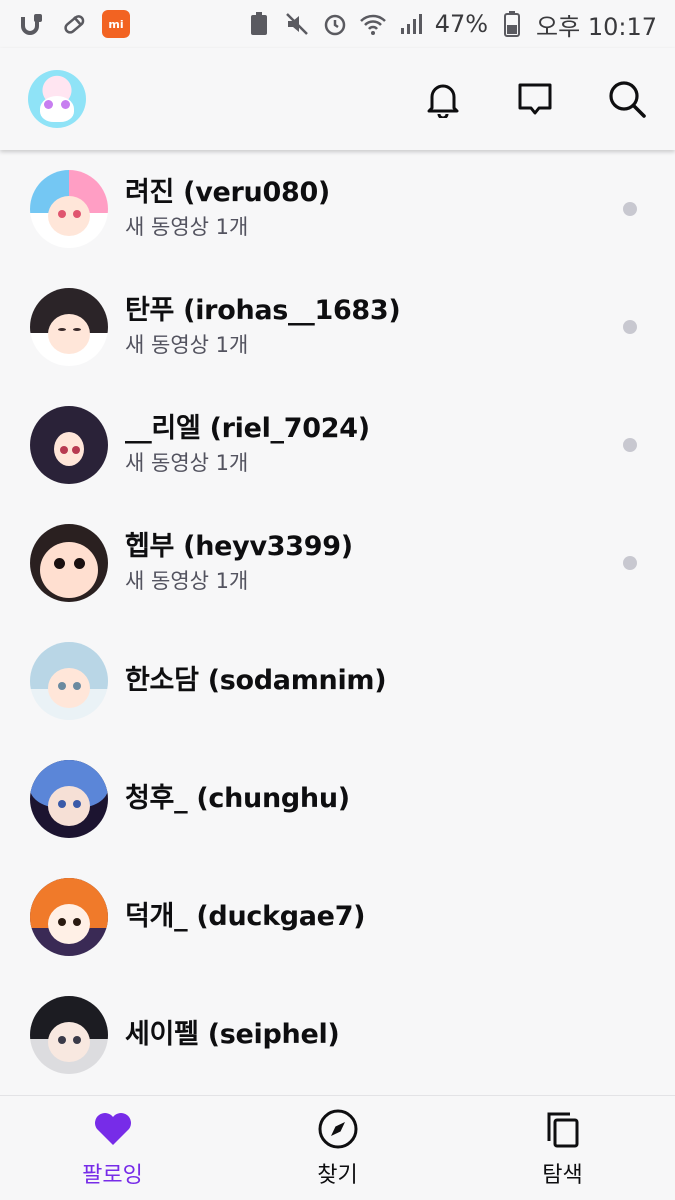 This screenshot has width=675, height=1200. I want to click on compass-icon, so click(338, 1129).